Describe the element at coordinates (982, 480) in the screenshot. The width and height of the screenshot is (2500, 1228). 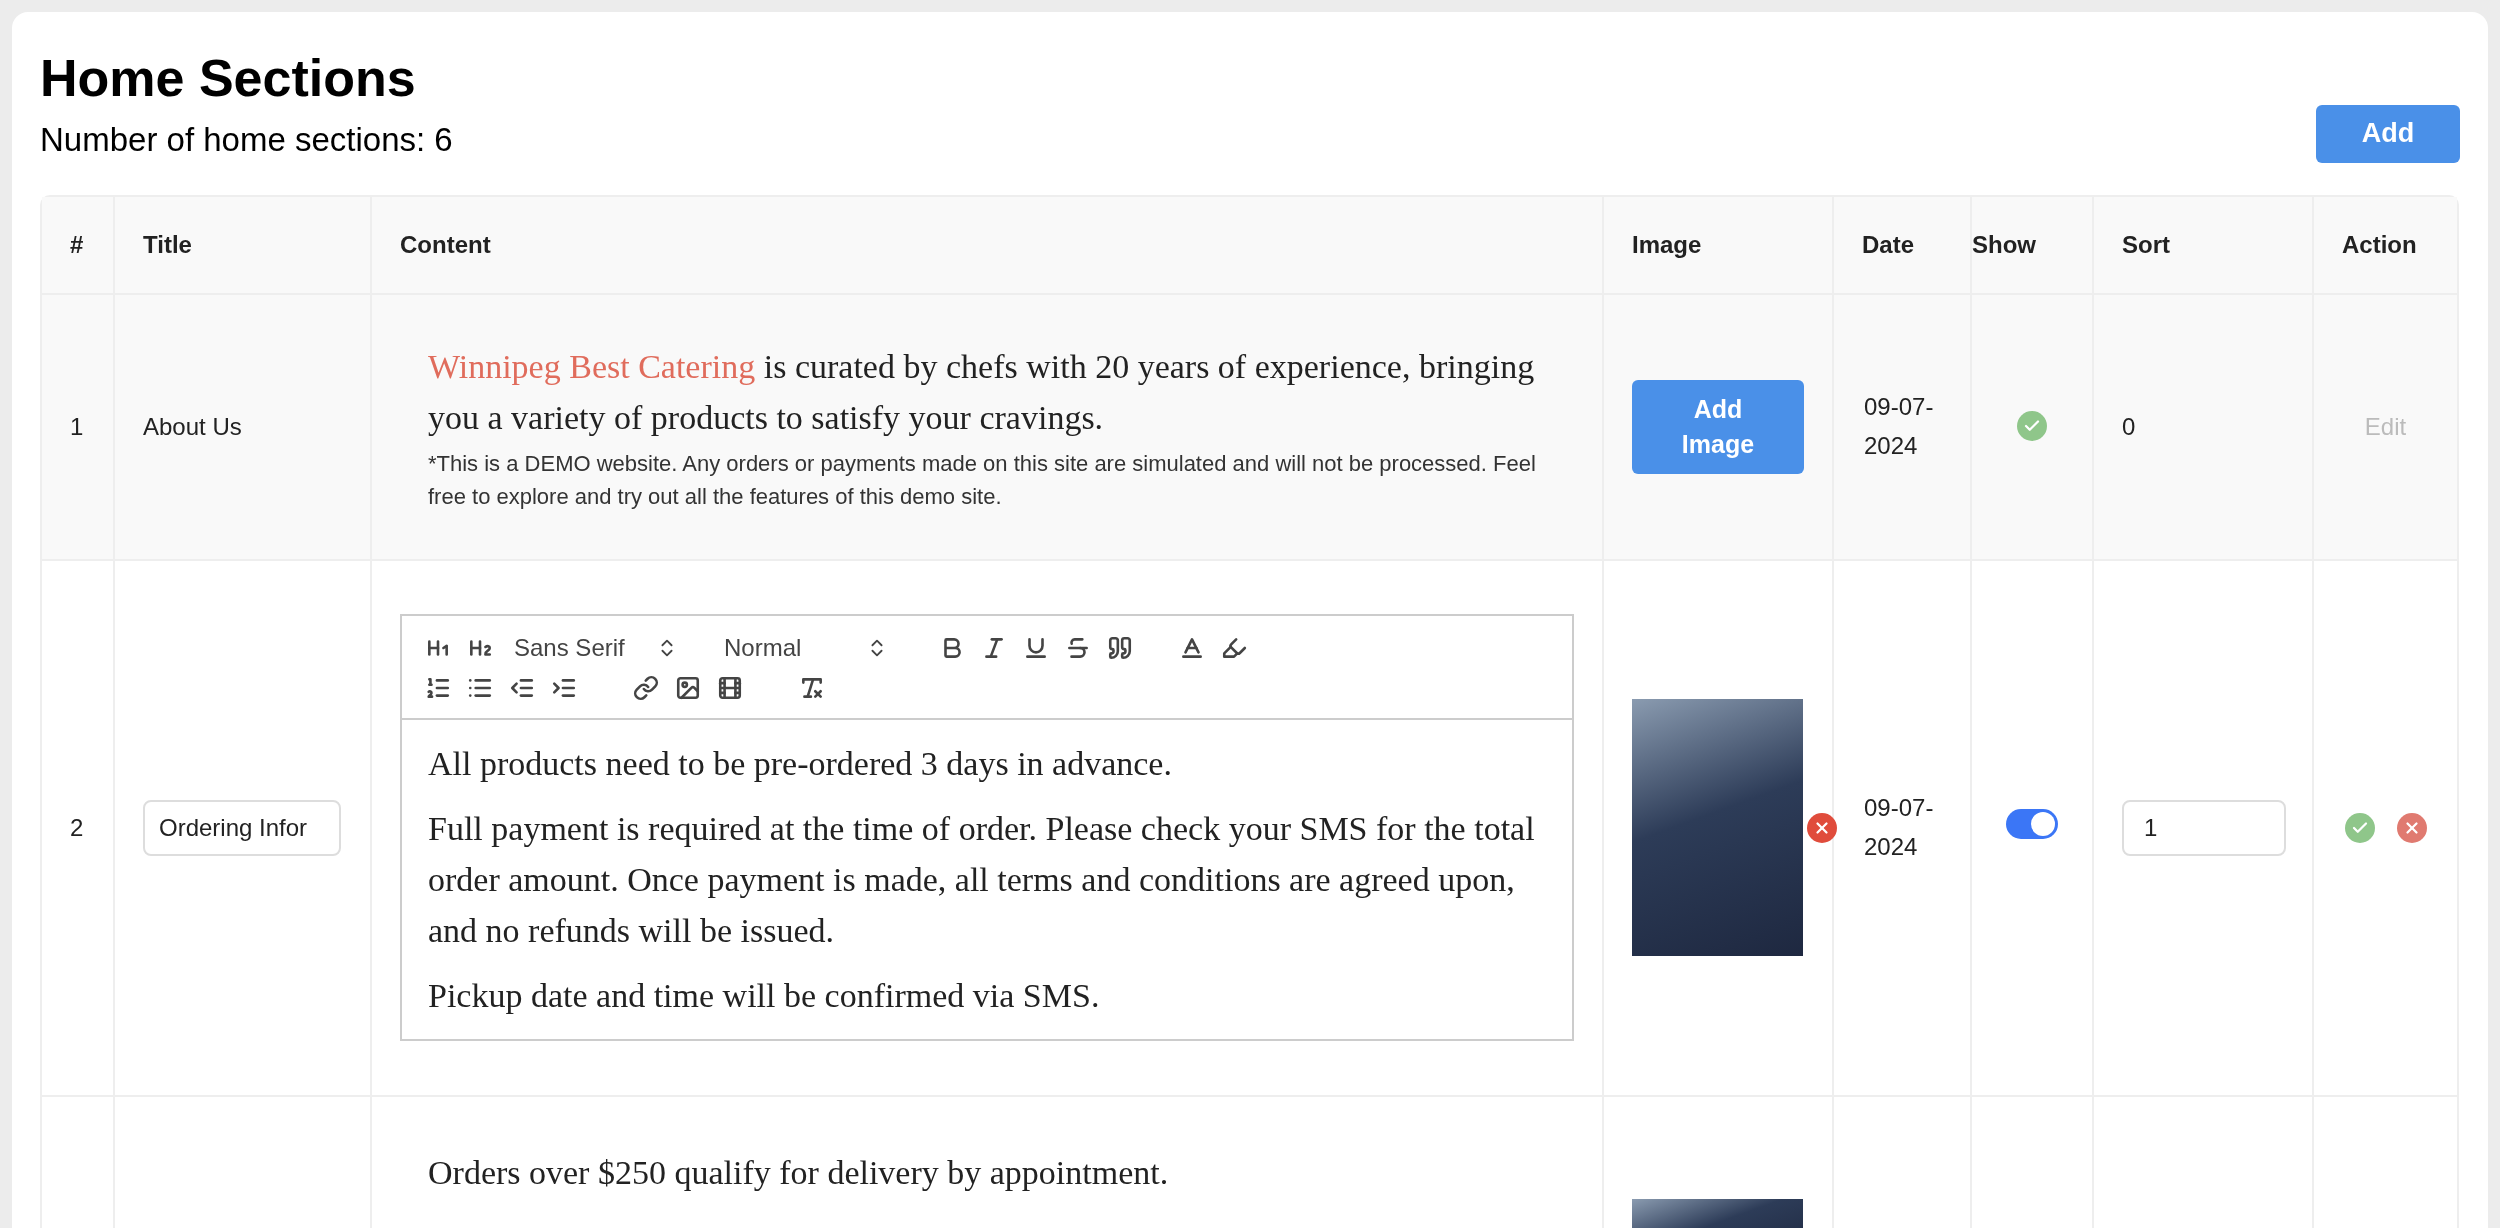
I see `demo-disclaimer: *This is a DEMO website. Any orders or payments made on this site are simulated and will not be processed. Feel free to explore and try out all the features of this demo site.` at that location.